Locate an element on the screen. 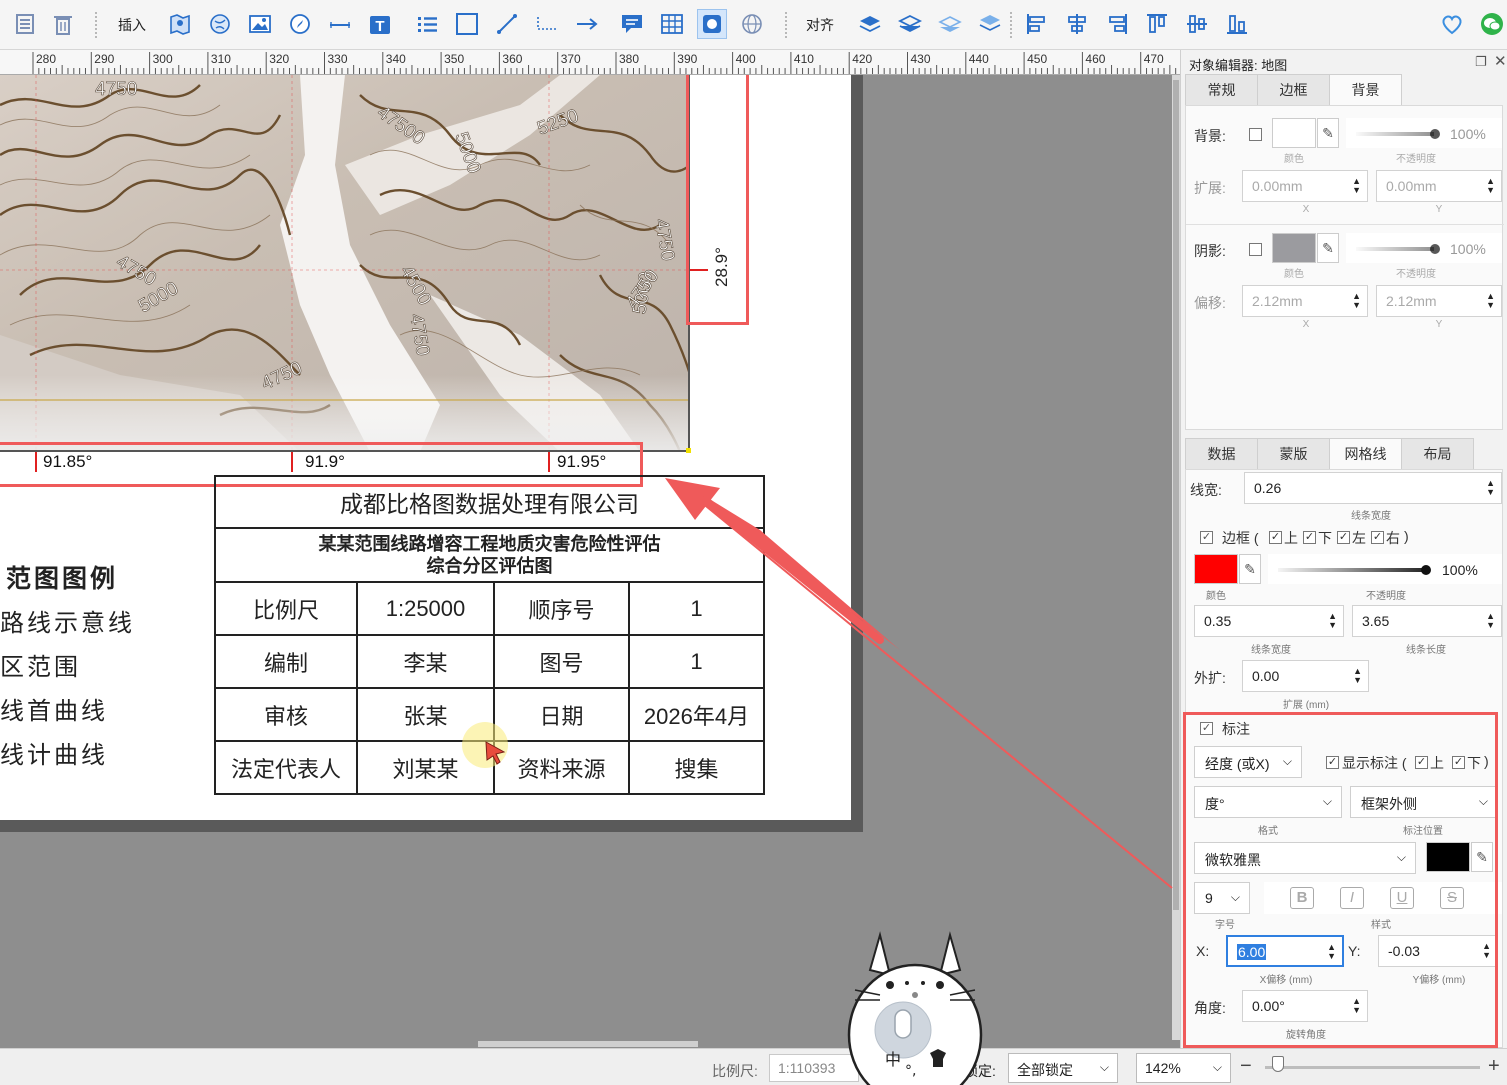  heart-icon is located at coordinates (1452, 24).